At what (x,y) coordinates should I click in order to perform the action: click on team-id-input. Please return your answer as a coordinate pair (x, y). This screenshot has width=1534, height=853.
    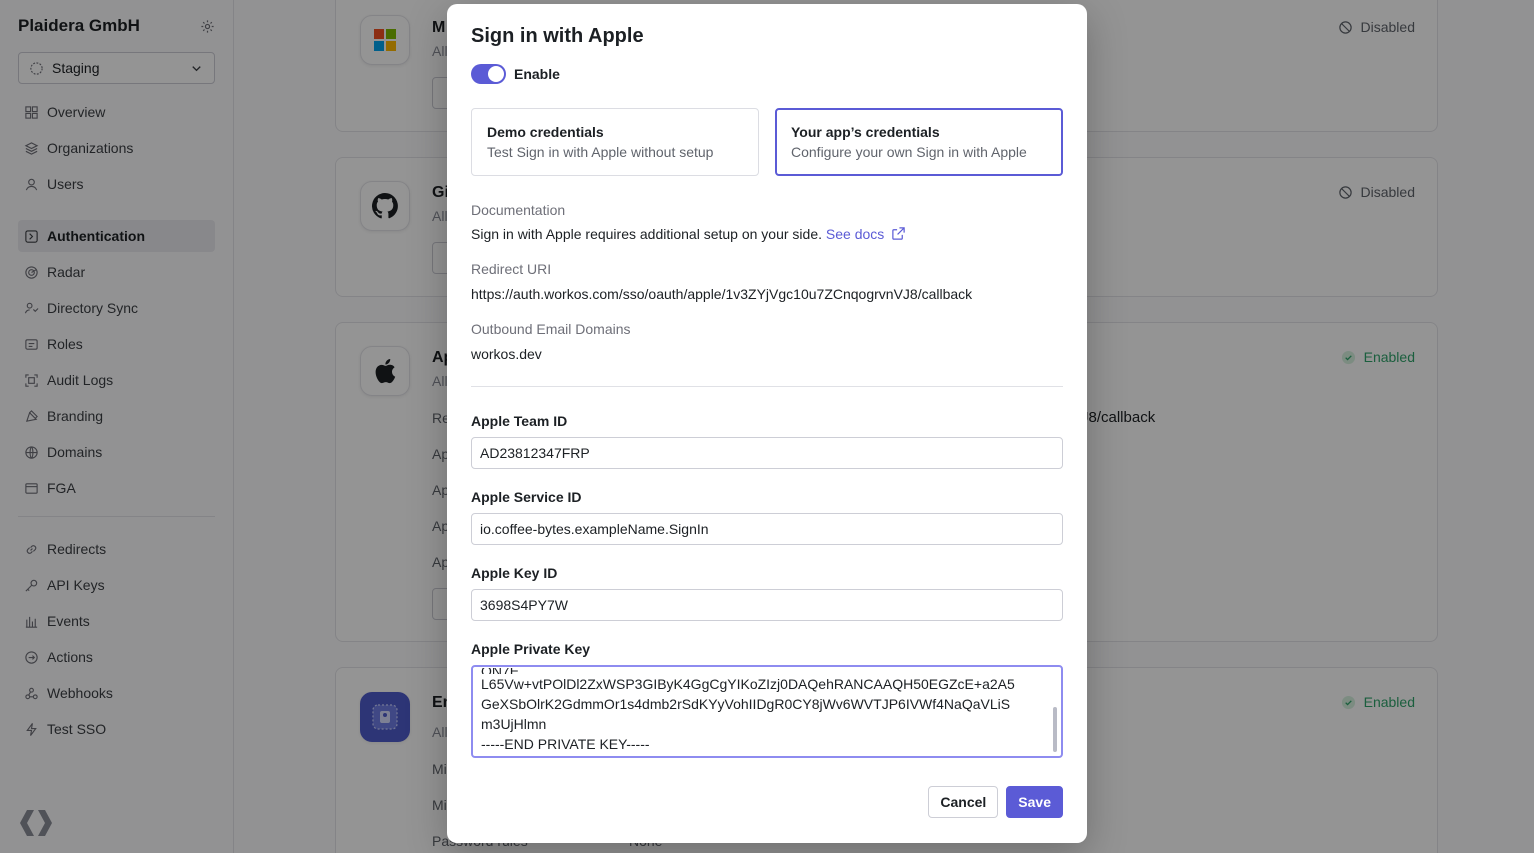
    Looking at the image, I should click on (767, 453).